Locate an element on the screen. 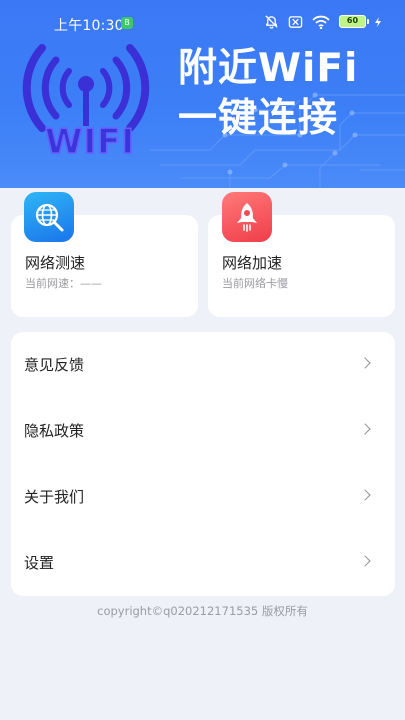  banner-title: 附近WiFi 一键连接 is located at coordinates (283, 94).